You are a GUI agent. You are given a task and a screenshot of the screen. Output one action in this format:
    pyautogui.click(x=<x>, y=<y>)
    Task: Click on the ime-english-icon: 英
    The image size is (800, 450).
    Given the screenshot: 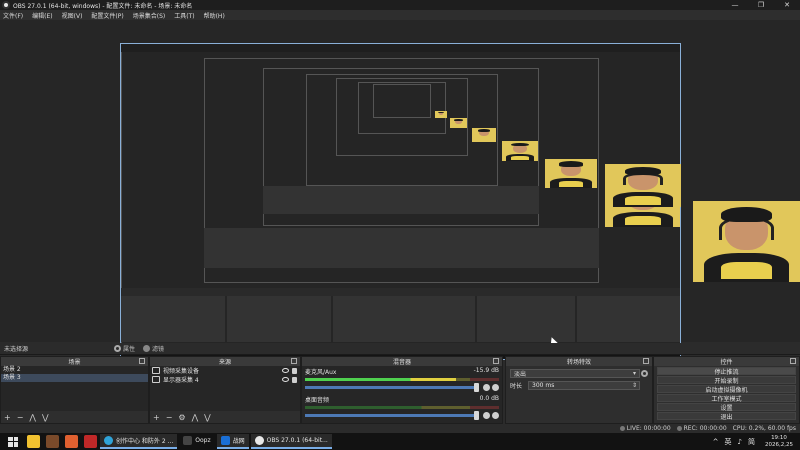 What is the action you would take?
    pyautogui.click(x=728, y=442)
    